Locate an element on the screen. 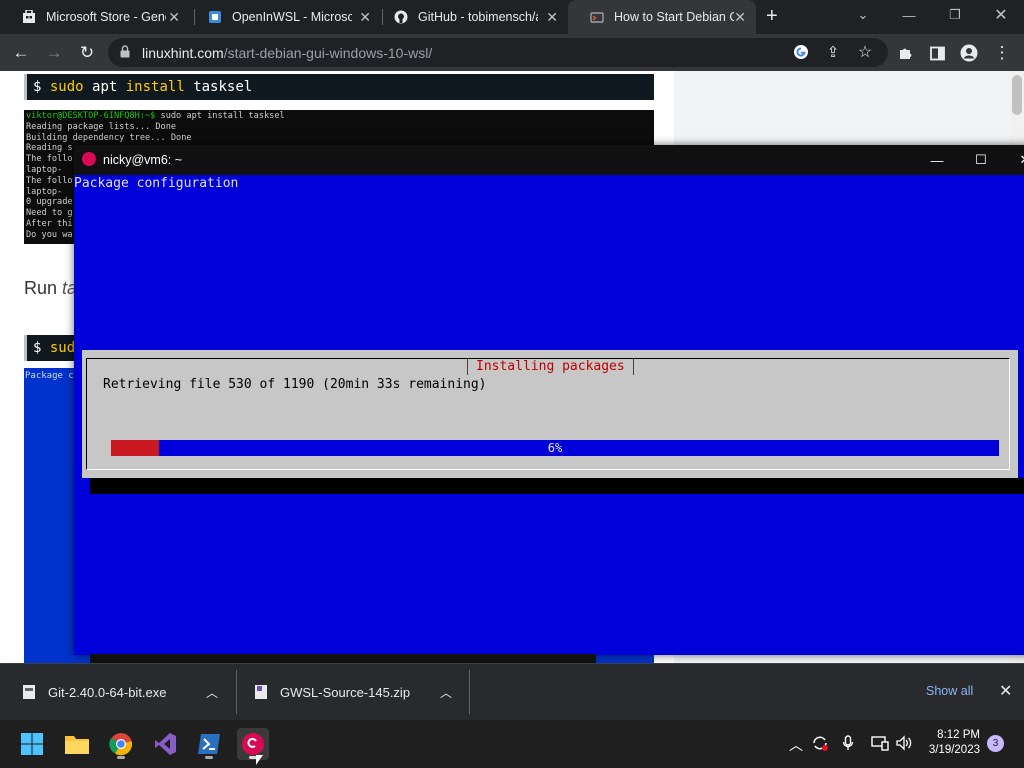 This screenshot has height=768, width=1024. side-panel-icon is located at coordinates (937, 53).